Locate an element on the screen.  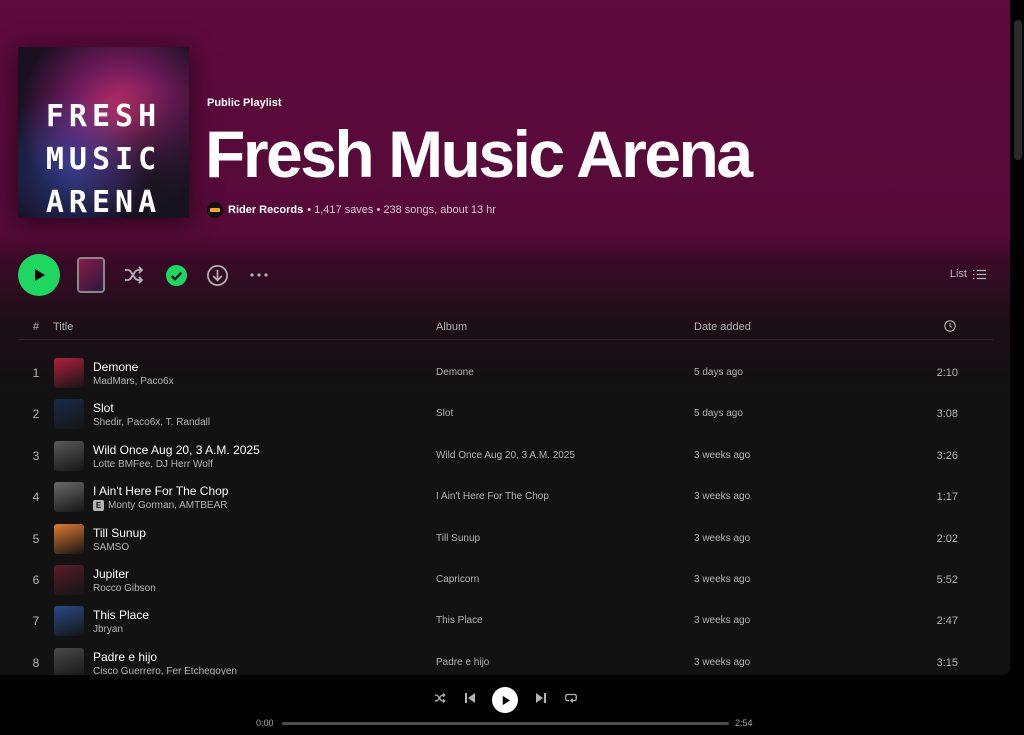
track-title: Demone is located at coordinates (115, 367).